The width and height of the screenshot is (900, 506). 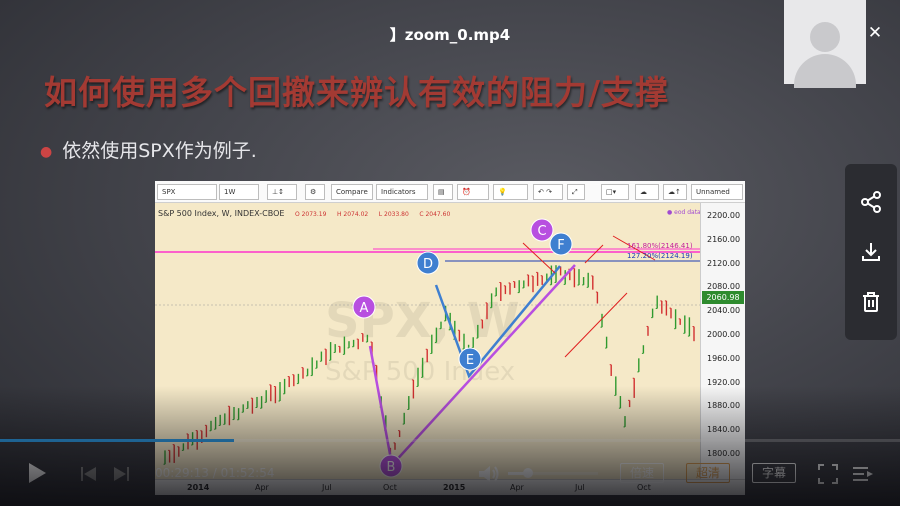 I want to click on playlist-icon, so click(x=863, y=474).